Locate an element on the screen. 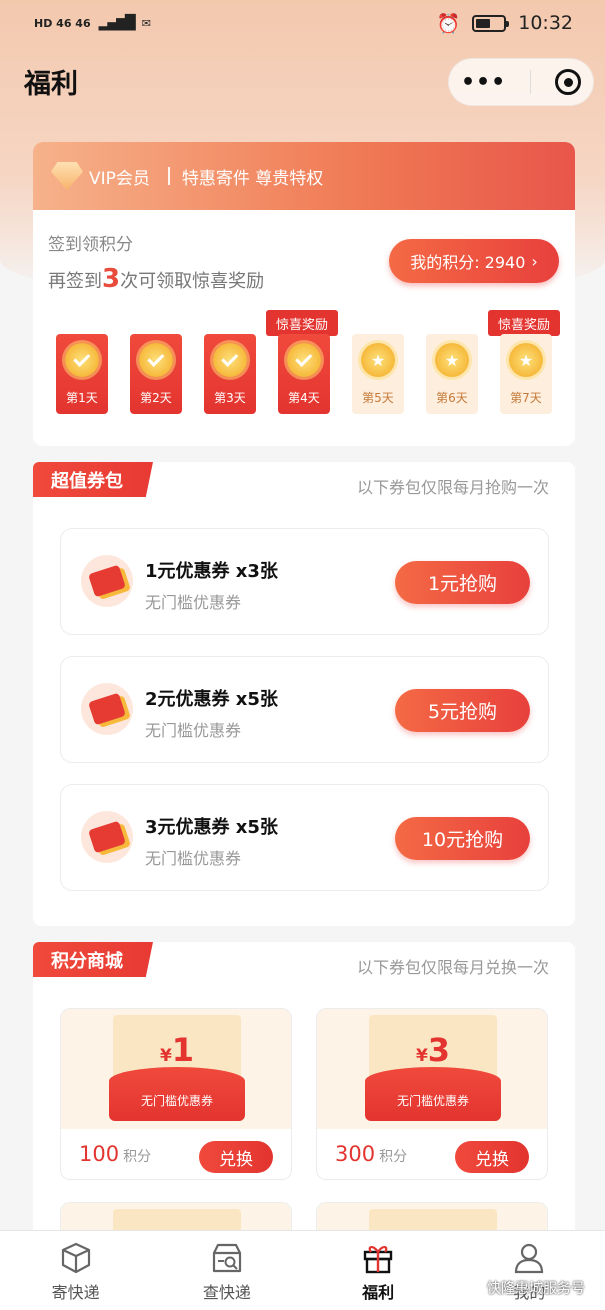 This screenshot has width=605, height=1310. checkin-day-2: 第2天 is located at coordinates (156, 374).